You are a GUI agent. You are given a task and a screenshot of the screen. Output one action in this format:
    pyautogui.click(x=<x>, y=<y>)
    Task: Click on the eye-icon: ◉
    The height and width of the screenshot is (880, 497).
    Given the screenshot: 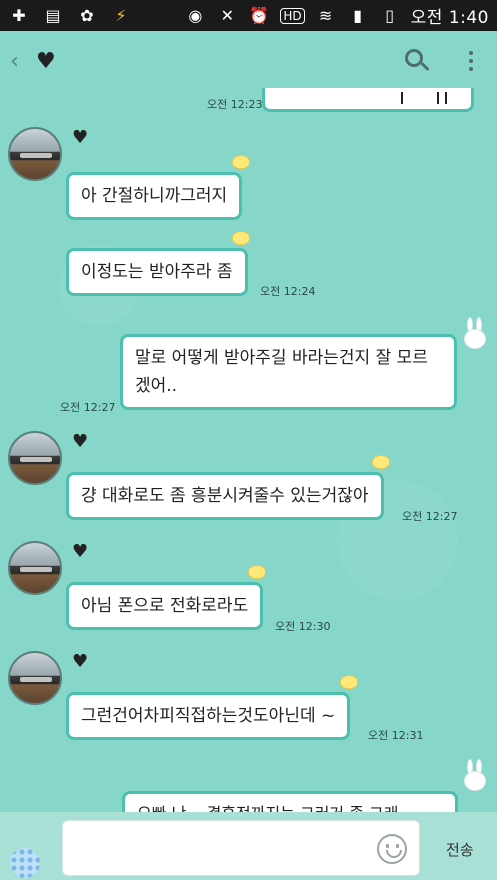 What is the action you would take?
    pyautogui.click(x=195, y=15)
    